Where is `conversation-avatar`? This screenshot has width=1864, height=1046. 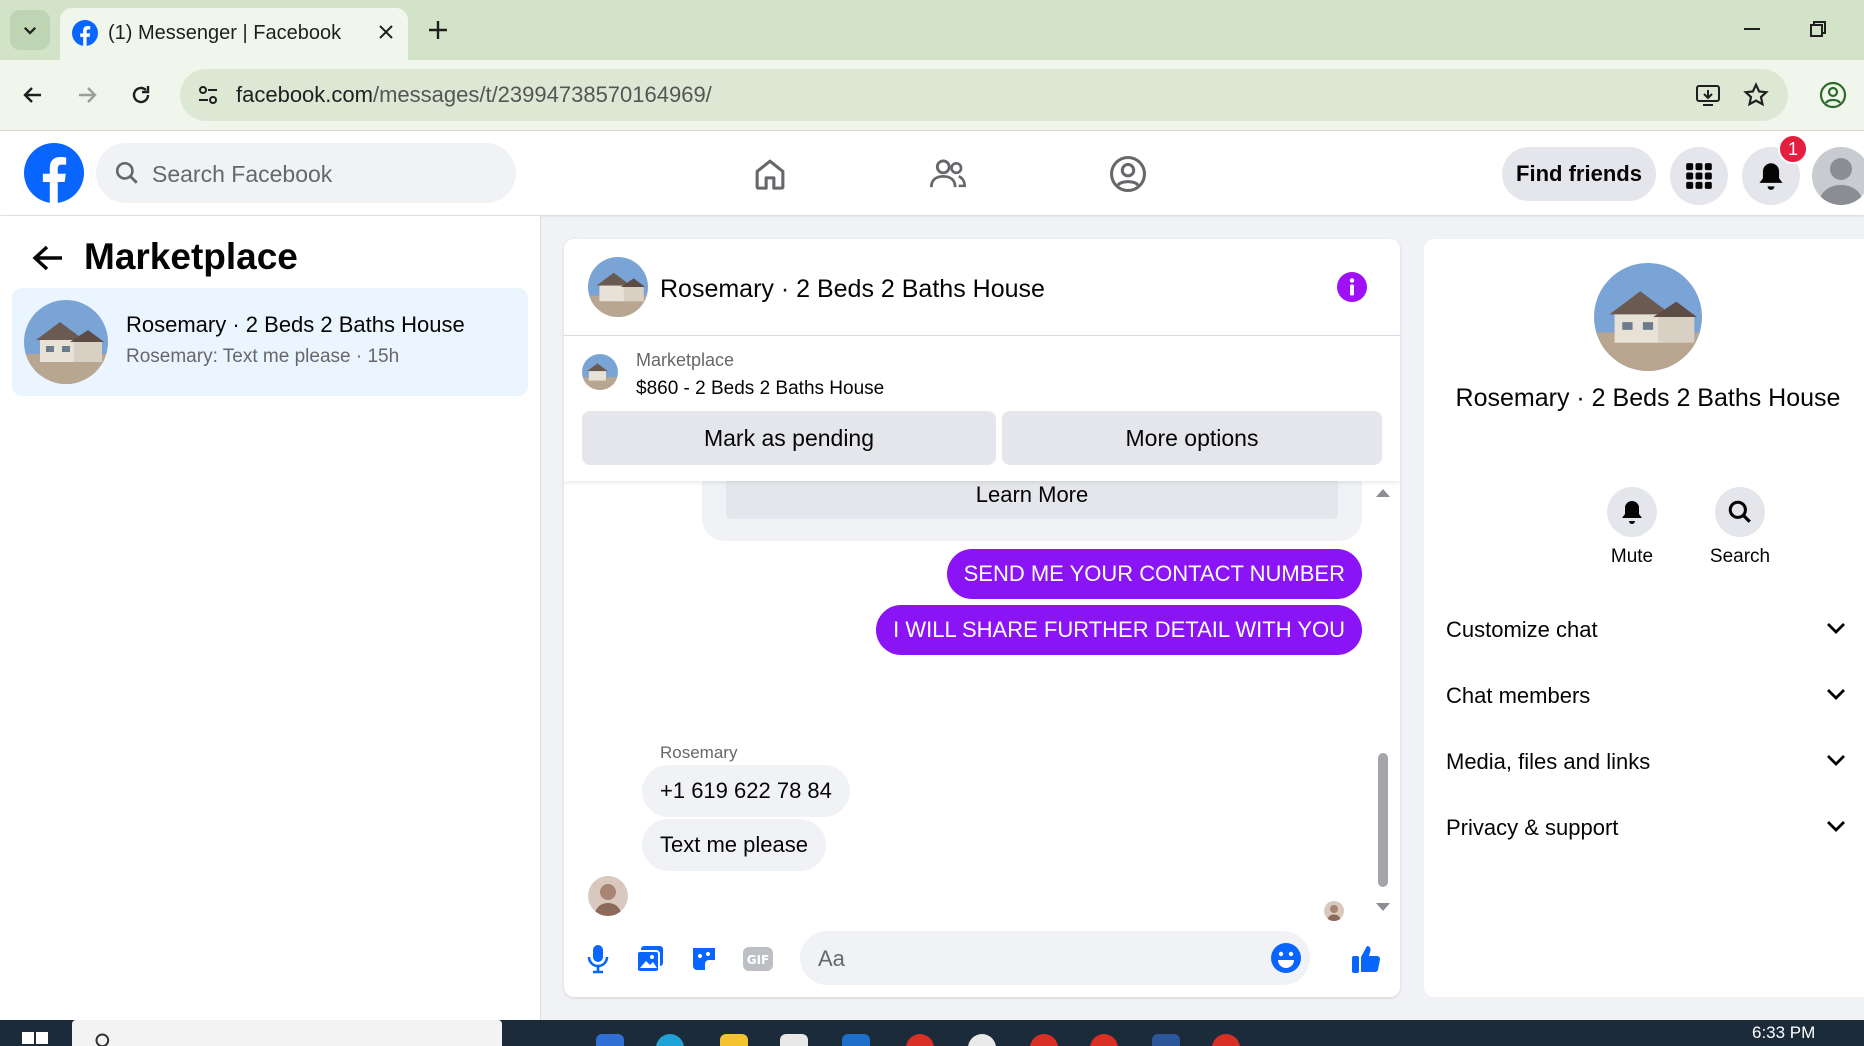
conversation-avatar is located at coordinates (1648, 317).